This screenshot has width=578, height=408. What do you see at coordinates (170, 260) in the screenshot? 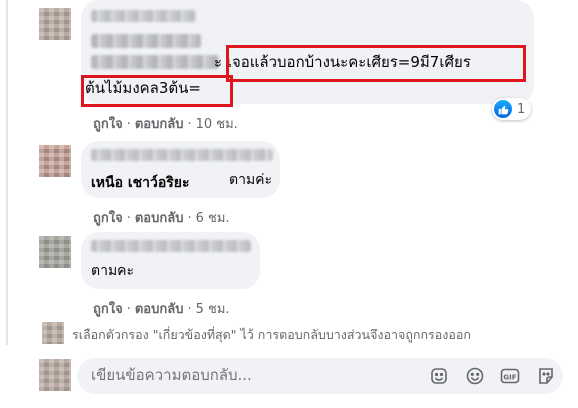
I see `comment-bubble: ตามคะ` at bounding box center [170, 260].